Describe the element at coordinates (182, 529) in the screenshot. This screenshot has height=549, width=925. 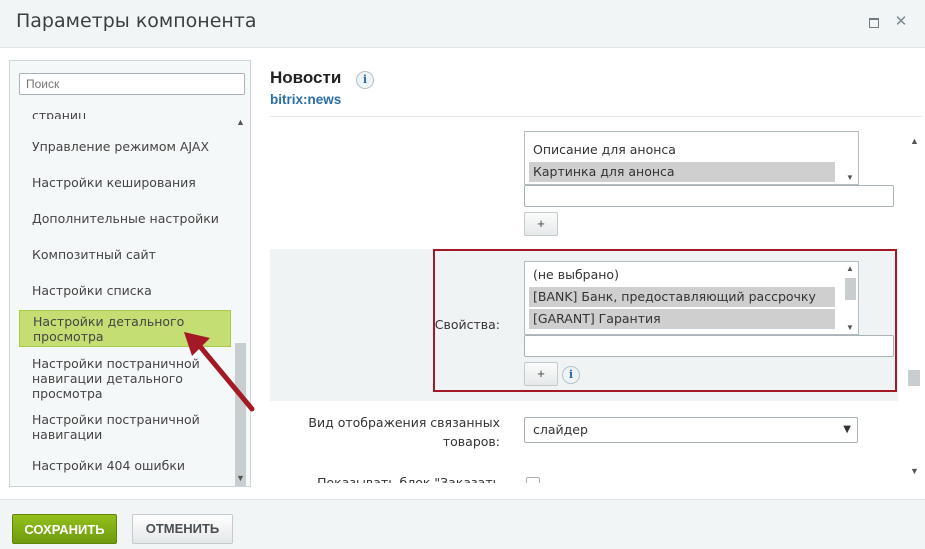
I see `cancel-button: ОТМЕНИТЬ` at that location.